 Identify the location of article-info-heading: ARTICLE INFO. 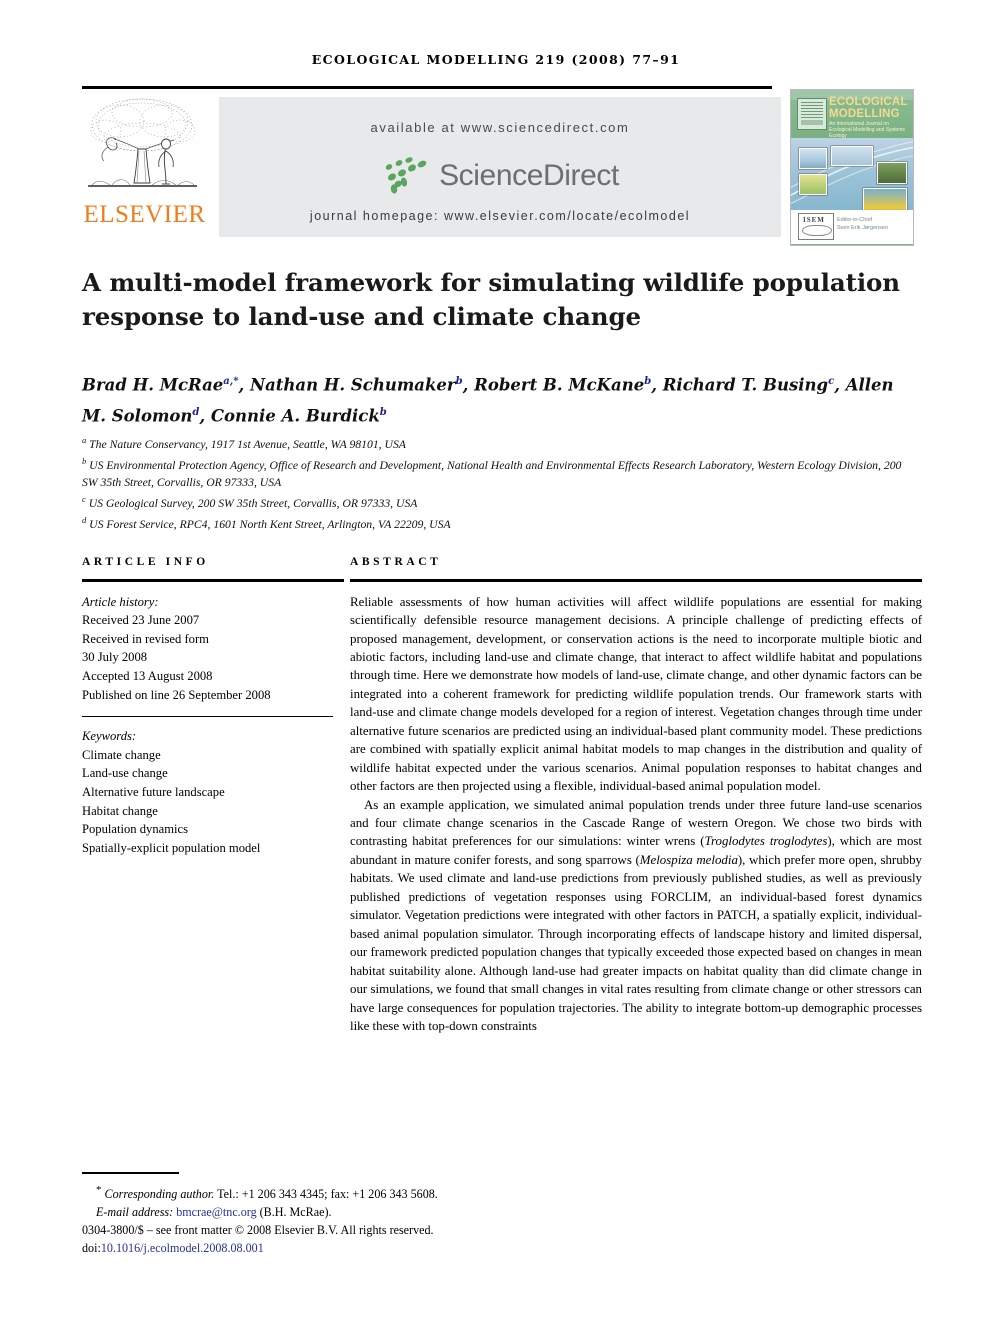
(145, 562).